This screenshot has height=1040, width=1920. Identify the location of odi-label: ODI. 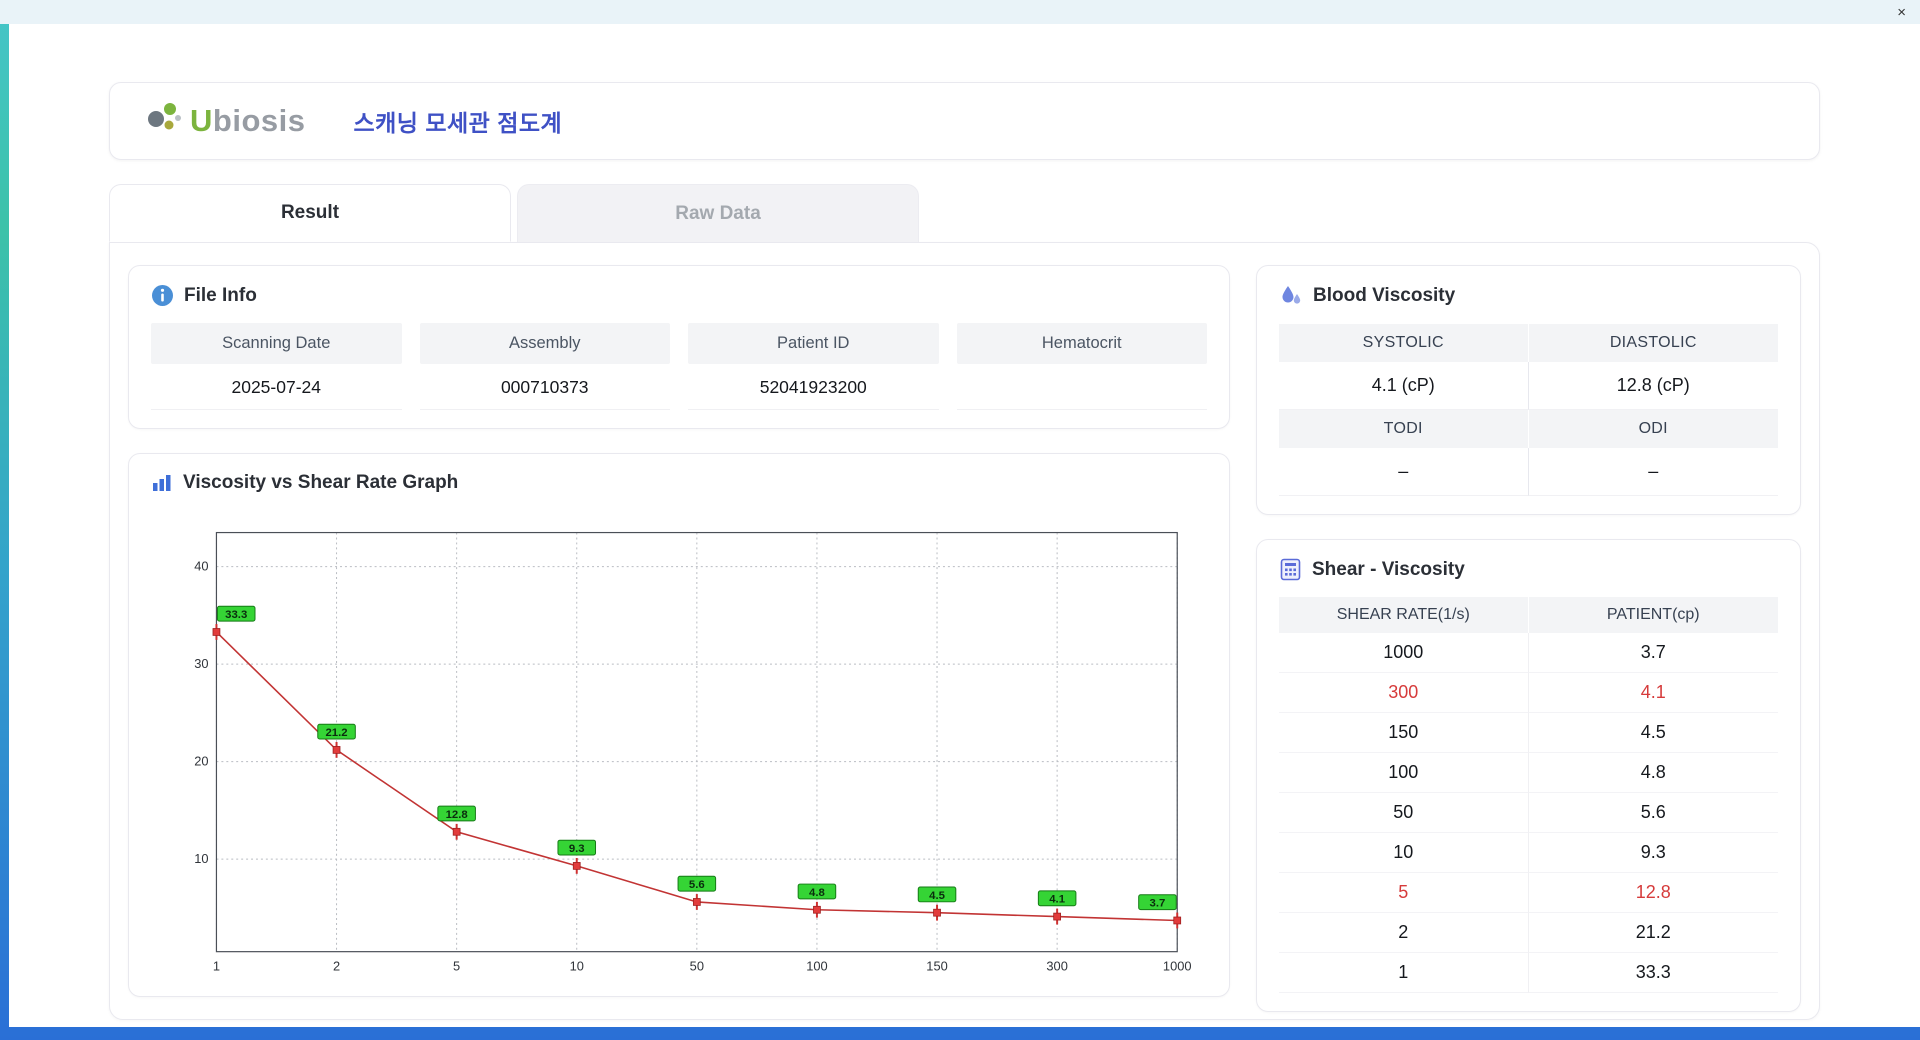
(1653, 429).